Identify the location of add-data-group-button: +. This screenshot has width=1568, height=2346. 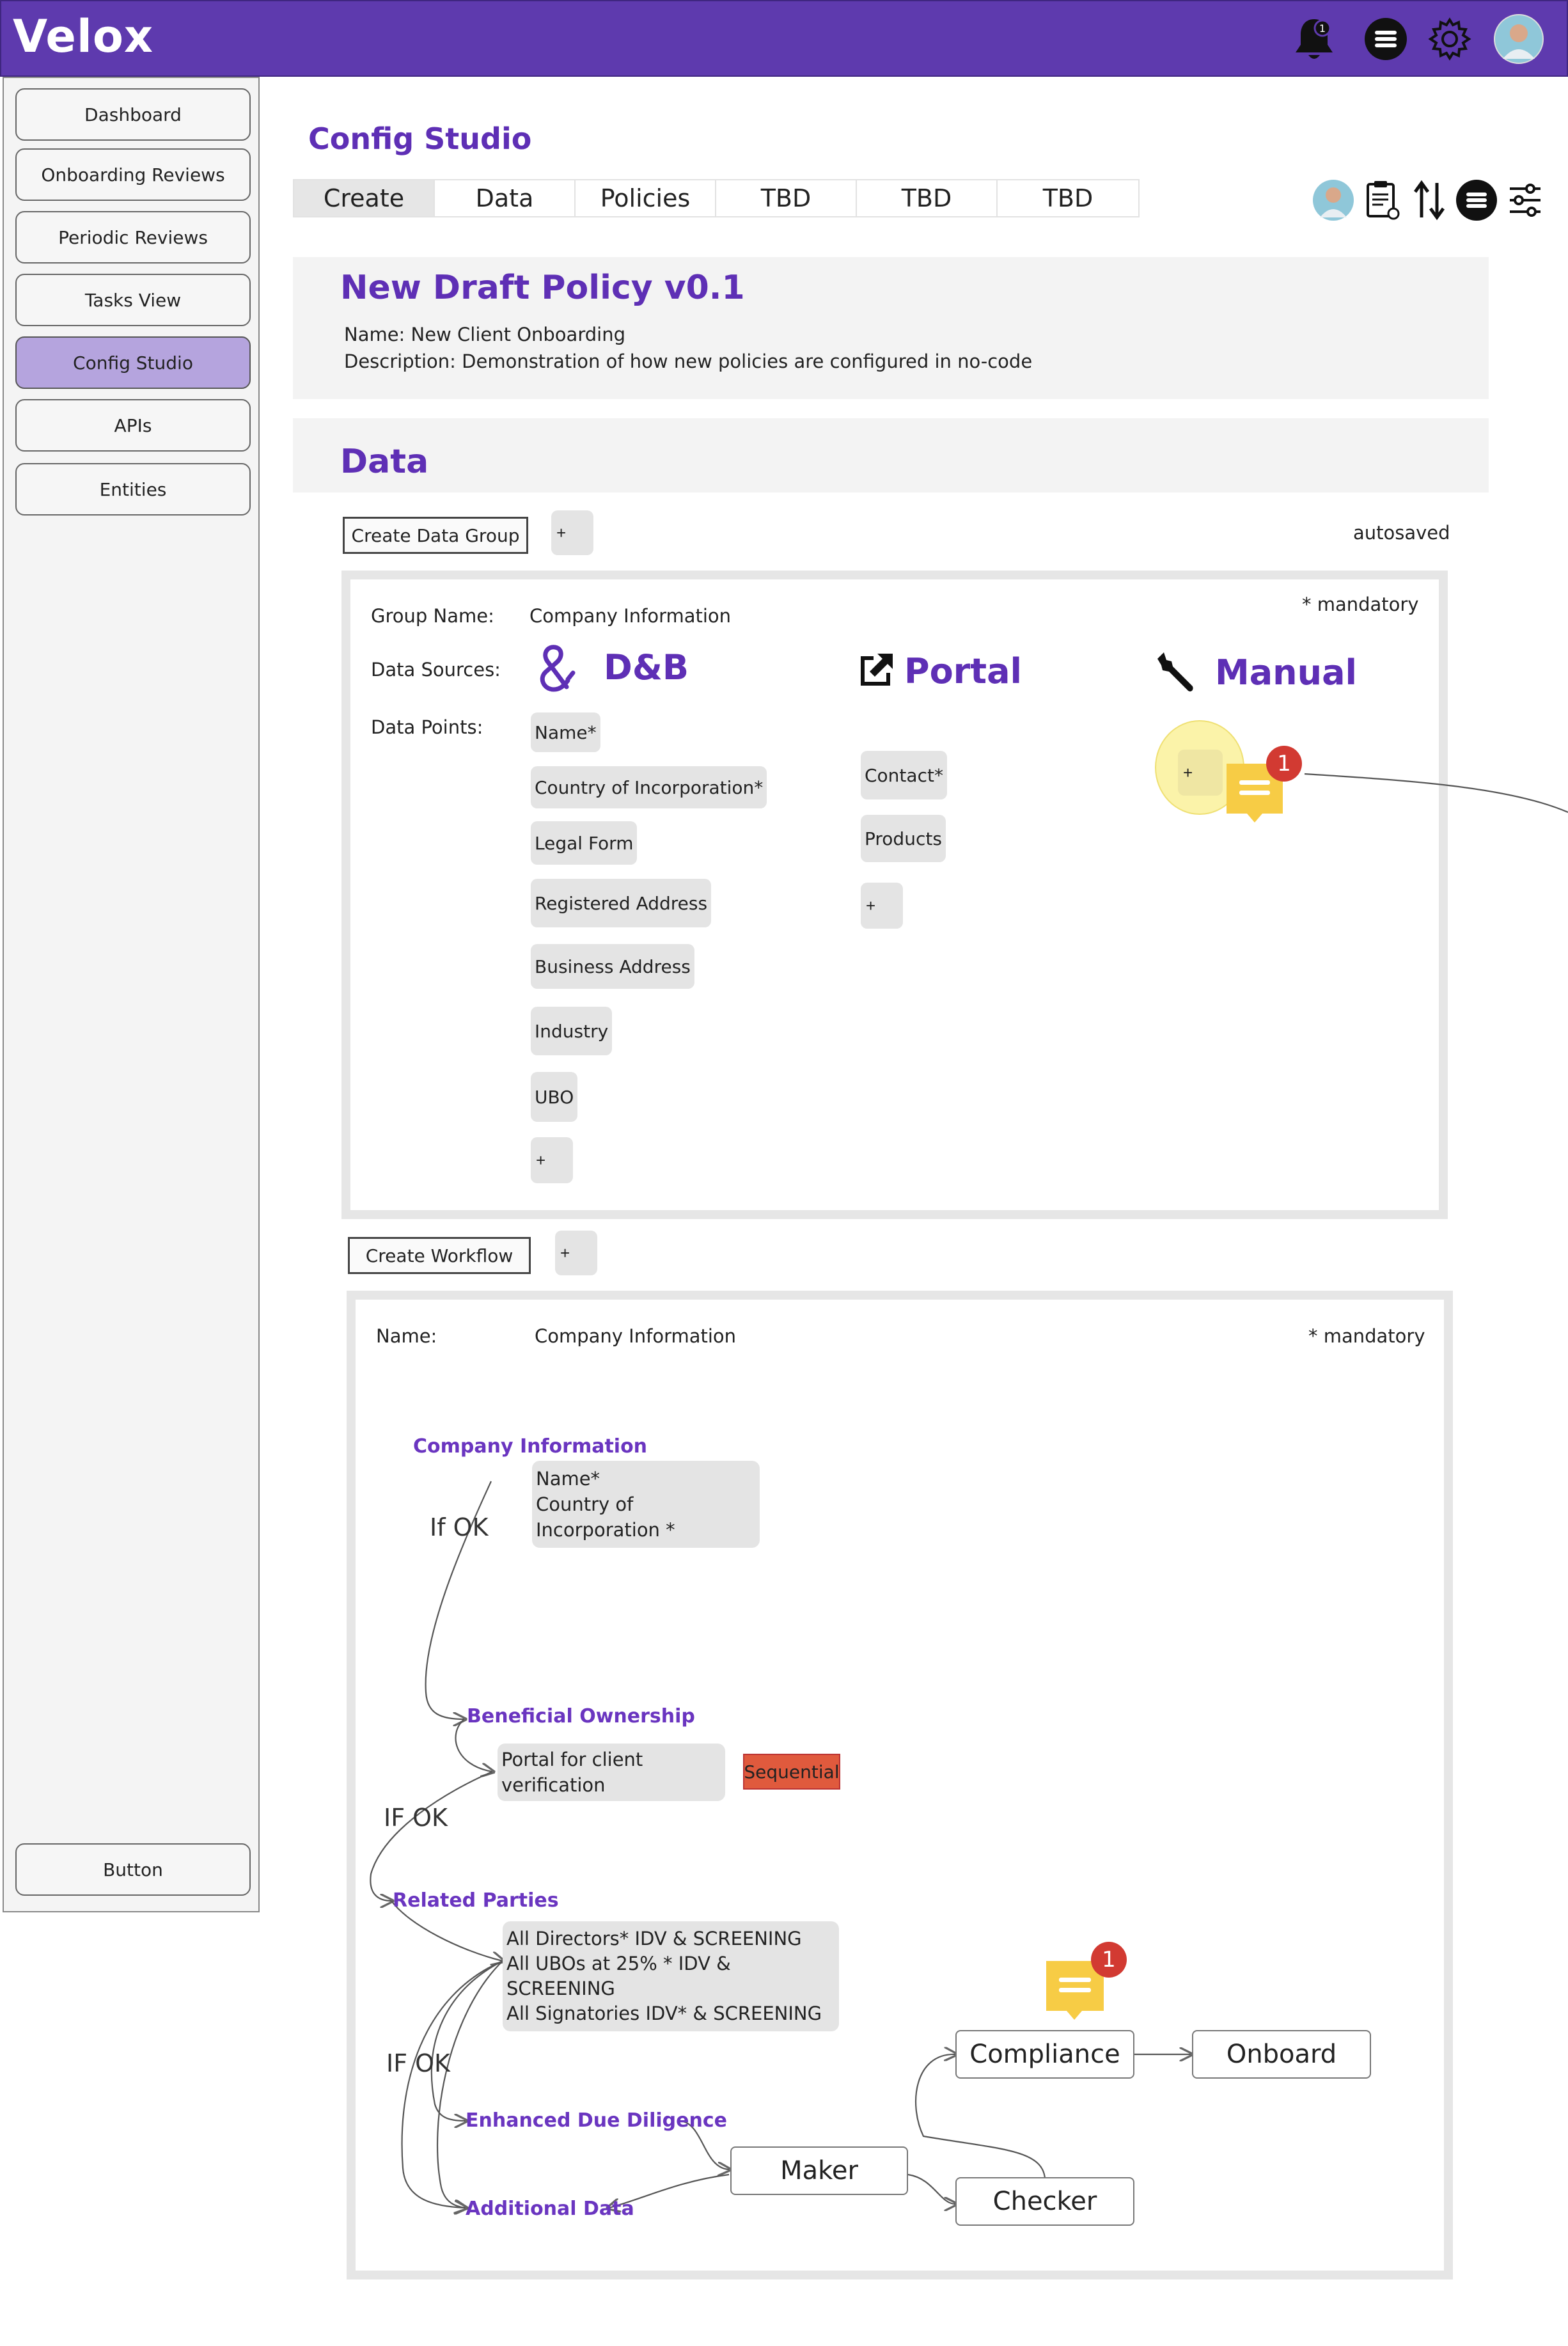
(572, 532).